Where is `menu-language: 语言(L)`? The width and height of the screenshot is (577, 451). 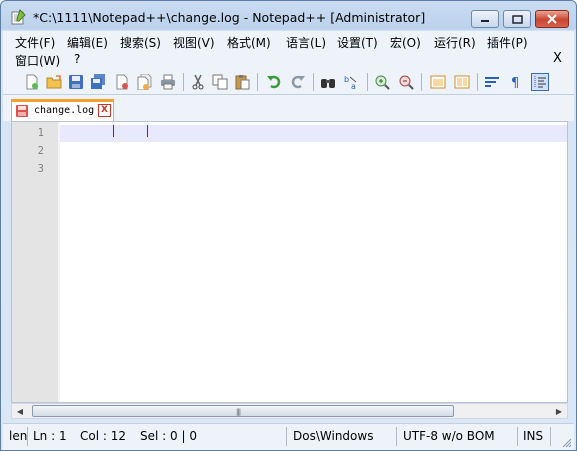 menu-language: 语言(L) is located at coordinates (306, 42).